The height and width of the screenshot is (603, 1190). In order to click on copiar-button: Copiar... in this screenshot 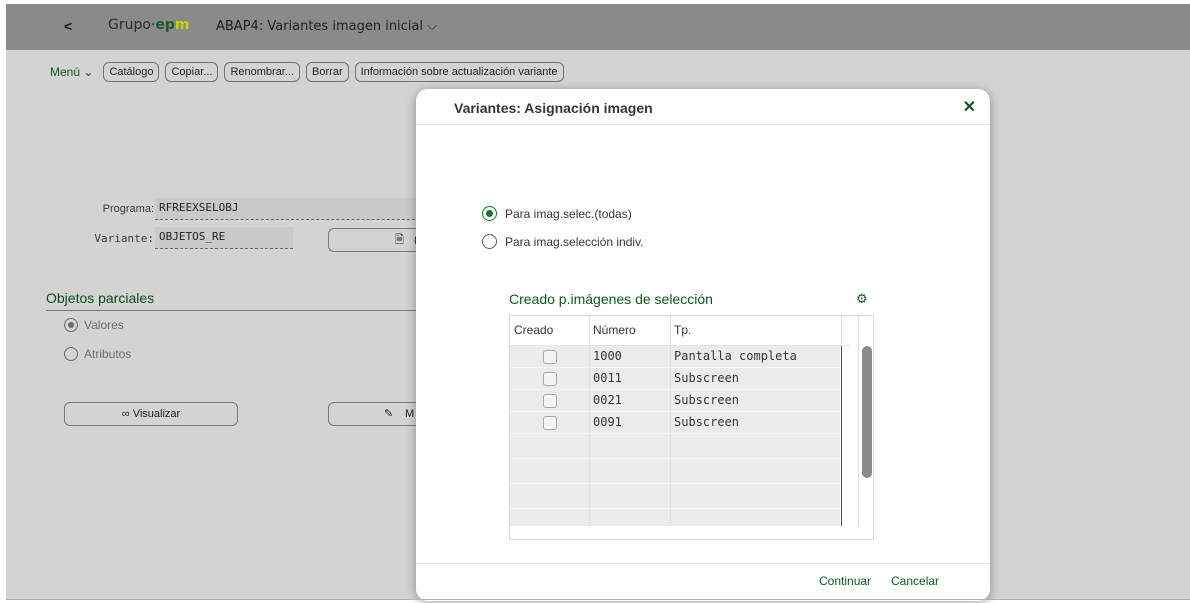, I will do `click(192, 72)`.